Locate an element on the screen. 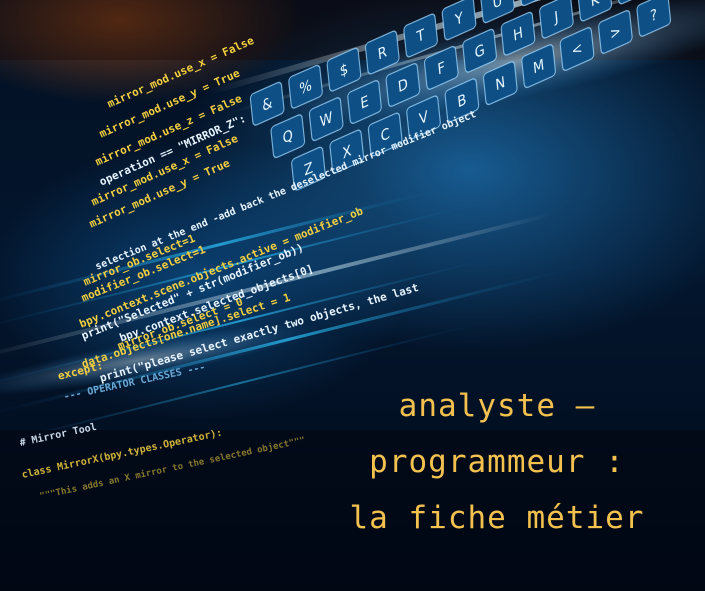 This screenshot has width=705, height=591. headline: analyste – programmeur : la fiche métier is located at coordinates (497, 462).